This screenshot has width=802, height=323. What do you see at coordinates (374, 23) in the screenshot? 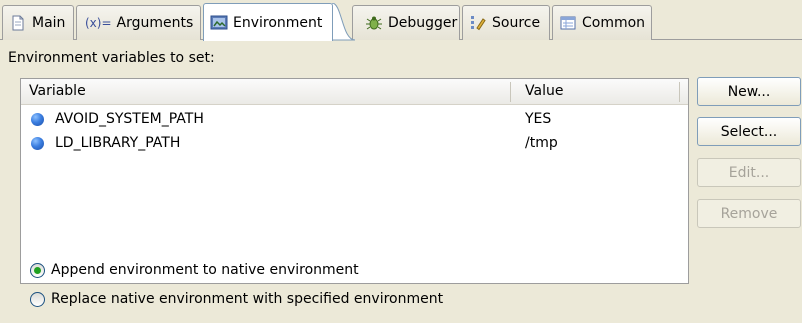
I see `bug-icon` at bounding box center [374, 23].